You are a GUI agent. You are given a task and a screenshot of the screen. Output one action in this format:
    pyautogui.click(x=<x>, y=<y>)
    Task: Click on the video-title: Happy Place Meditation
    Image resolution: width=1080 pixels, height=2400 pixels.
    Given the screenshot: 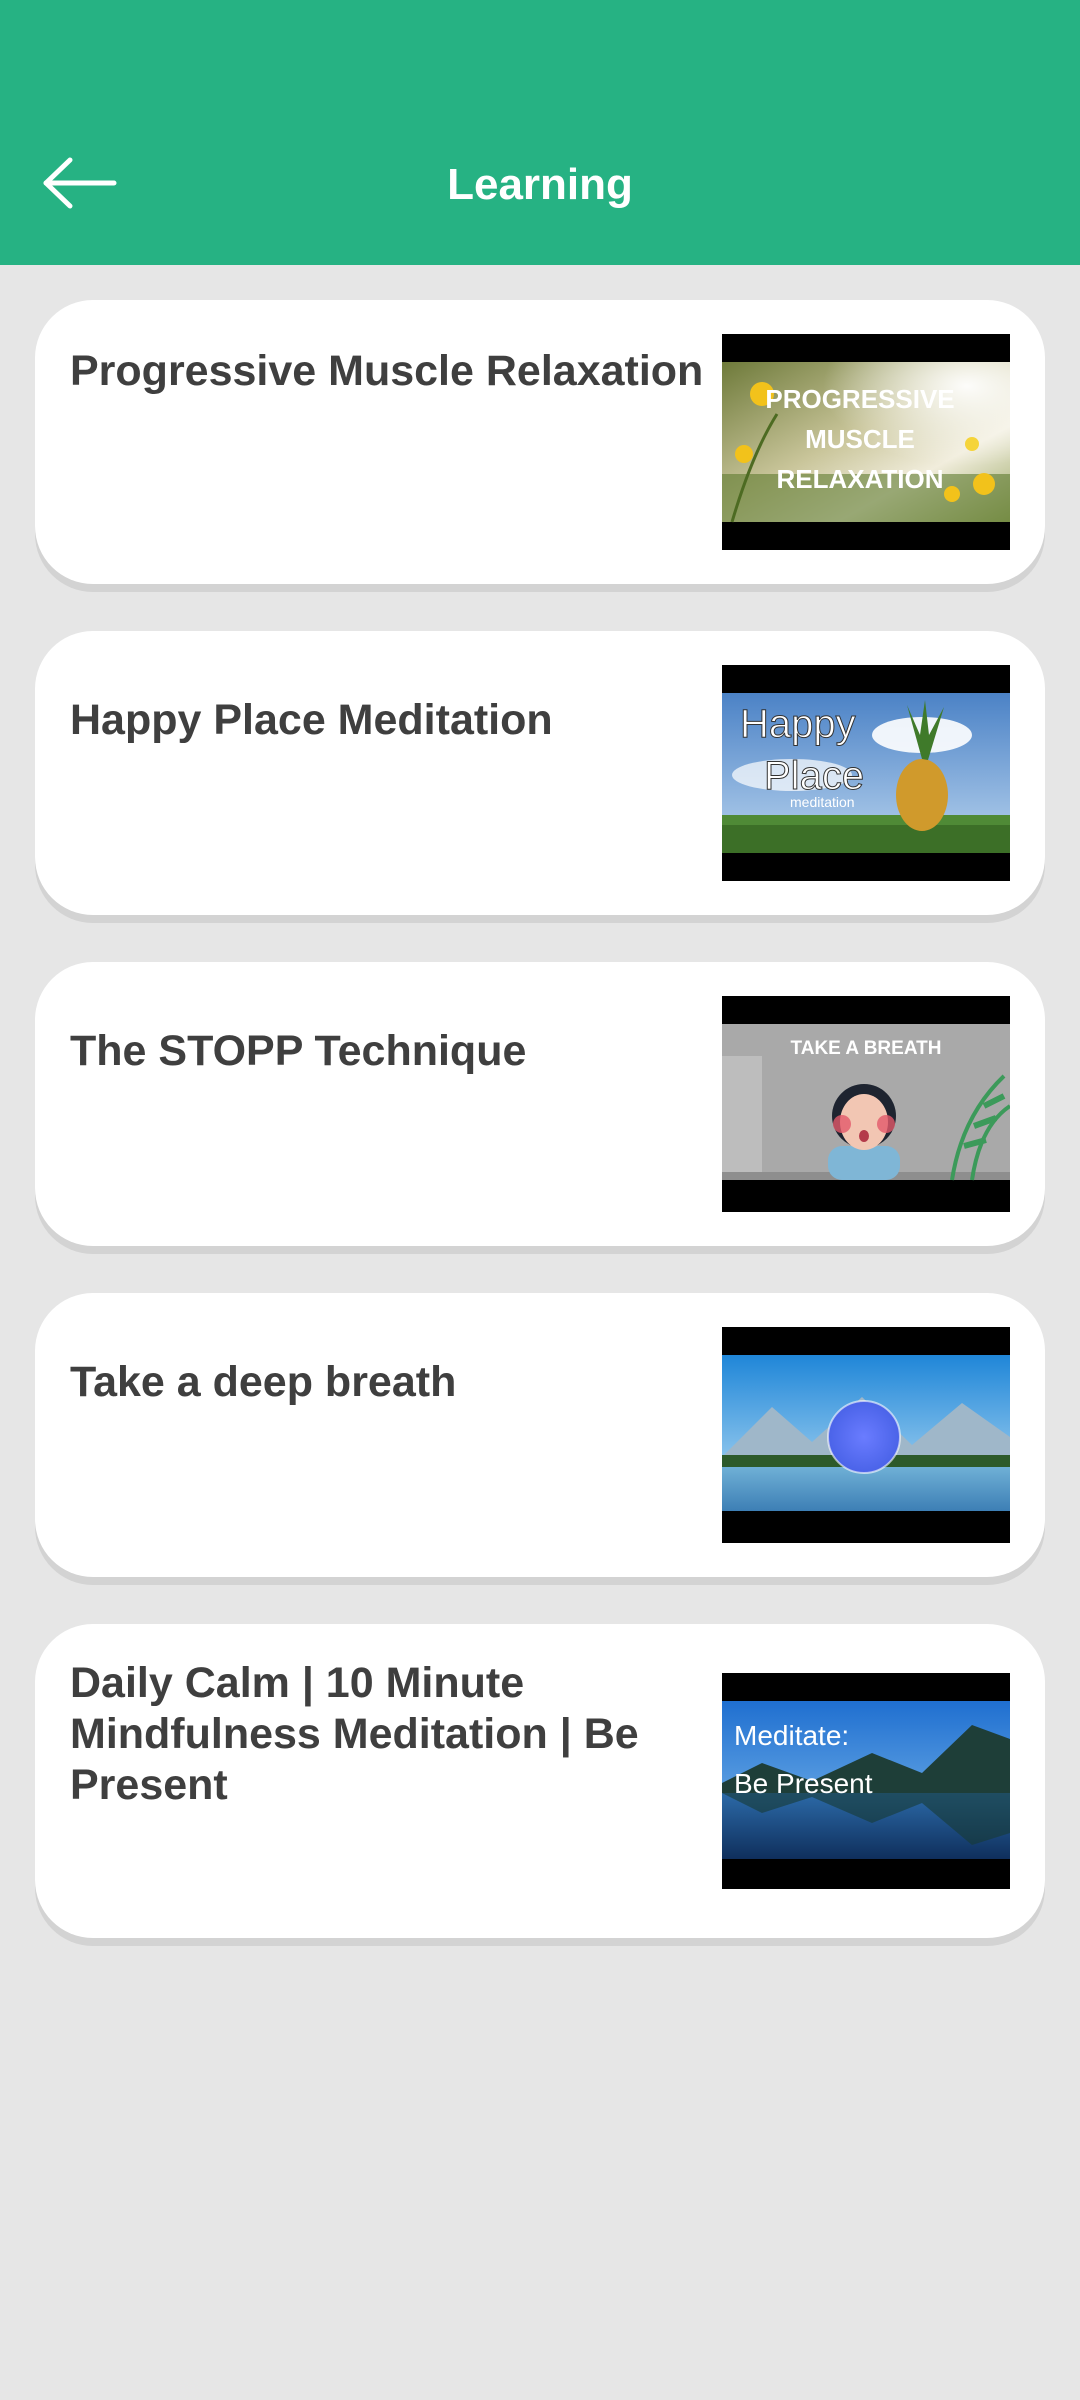 What is the action you would take?
    pyautogui.click(x=311, y=720)
    